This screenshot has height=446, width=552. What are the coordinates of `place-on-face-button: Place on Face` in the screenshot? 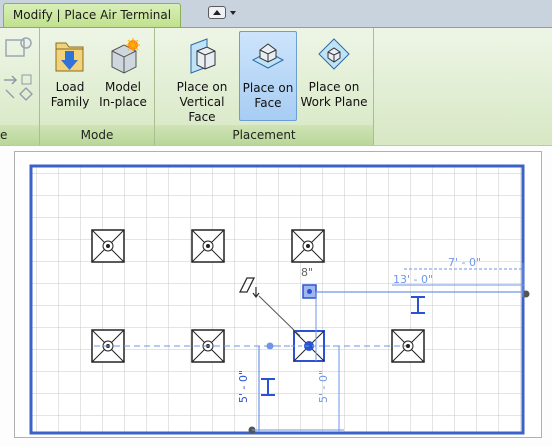 It's located at (268, 76).